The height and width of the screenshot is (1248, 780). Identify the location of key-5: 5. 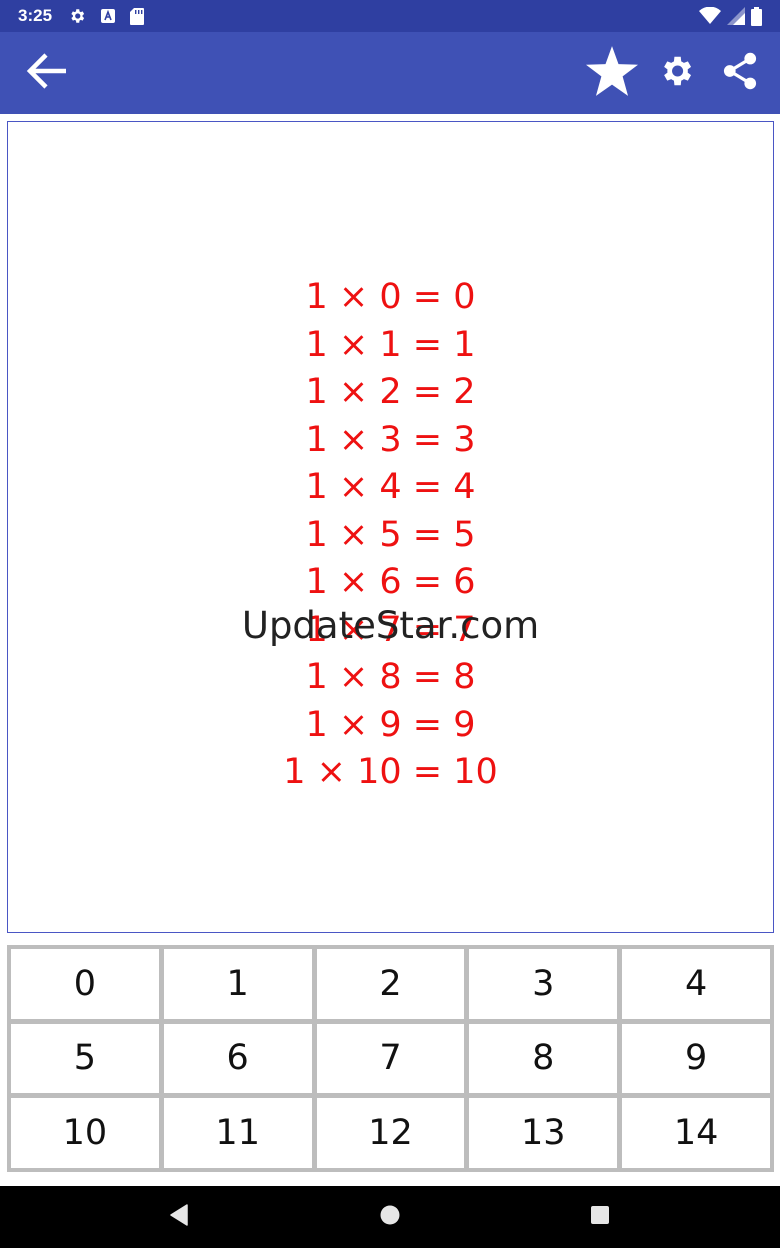
(85, 1058).